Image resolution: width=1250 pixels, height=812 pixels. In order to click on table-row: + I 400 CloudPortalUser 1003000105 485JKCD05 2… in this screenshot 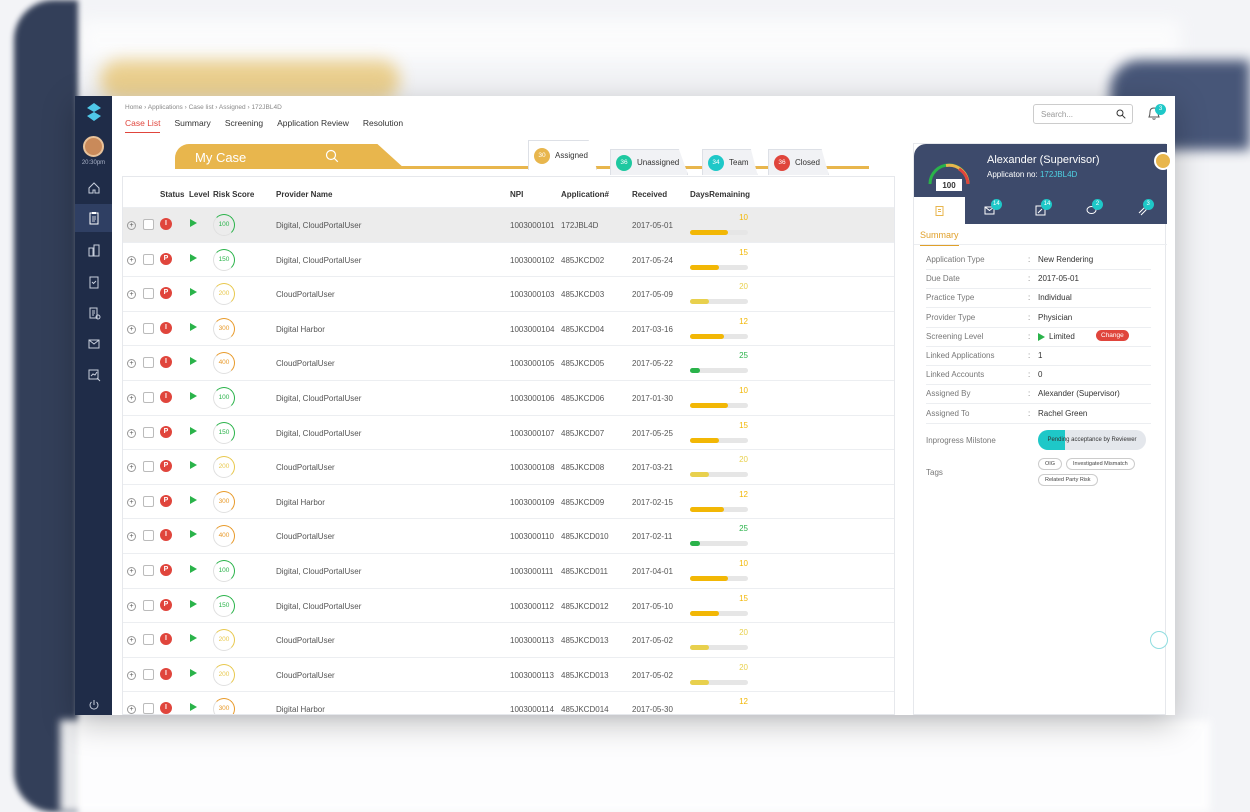, I will do `click(508, 362)`.